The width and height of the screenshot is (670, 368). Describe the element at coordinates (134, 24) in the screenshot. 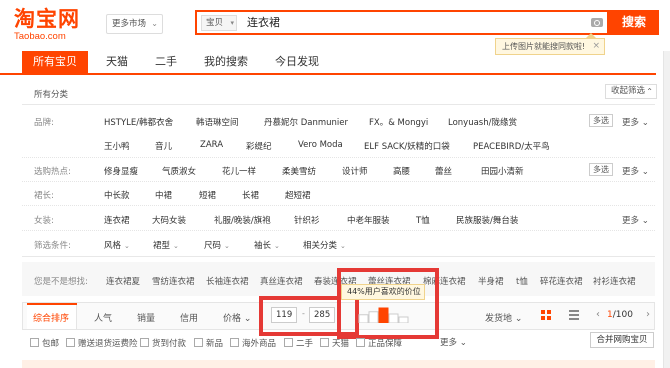

I see `more-markets-dropdown: 更多市场 ⌄` at that location.